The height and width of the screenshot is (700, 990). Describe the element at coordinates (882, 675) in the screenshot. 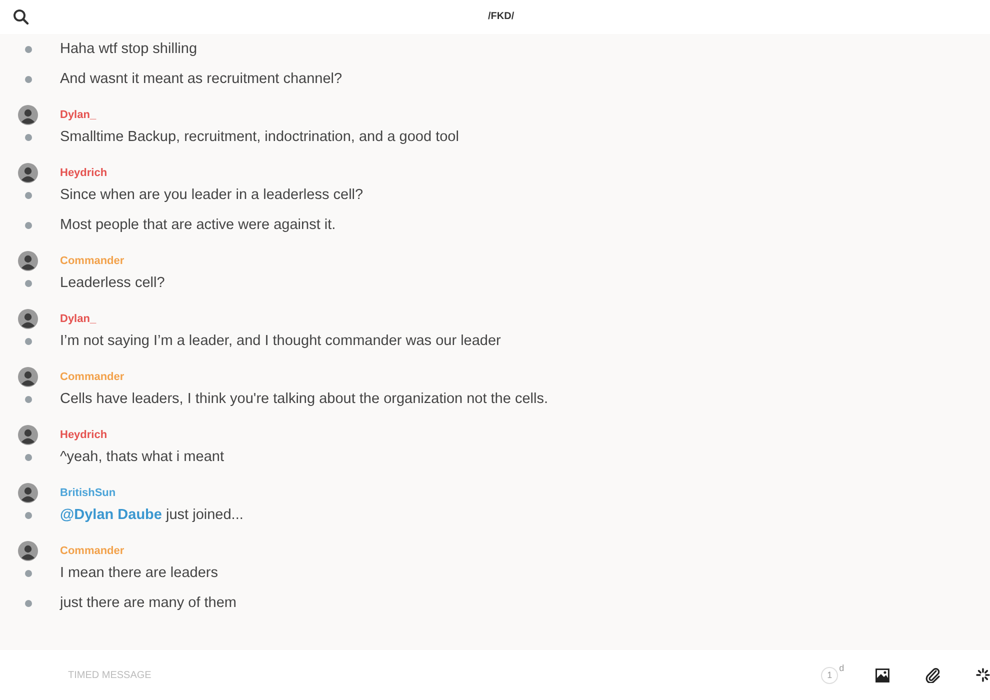

I see `image-icon` at that location.